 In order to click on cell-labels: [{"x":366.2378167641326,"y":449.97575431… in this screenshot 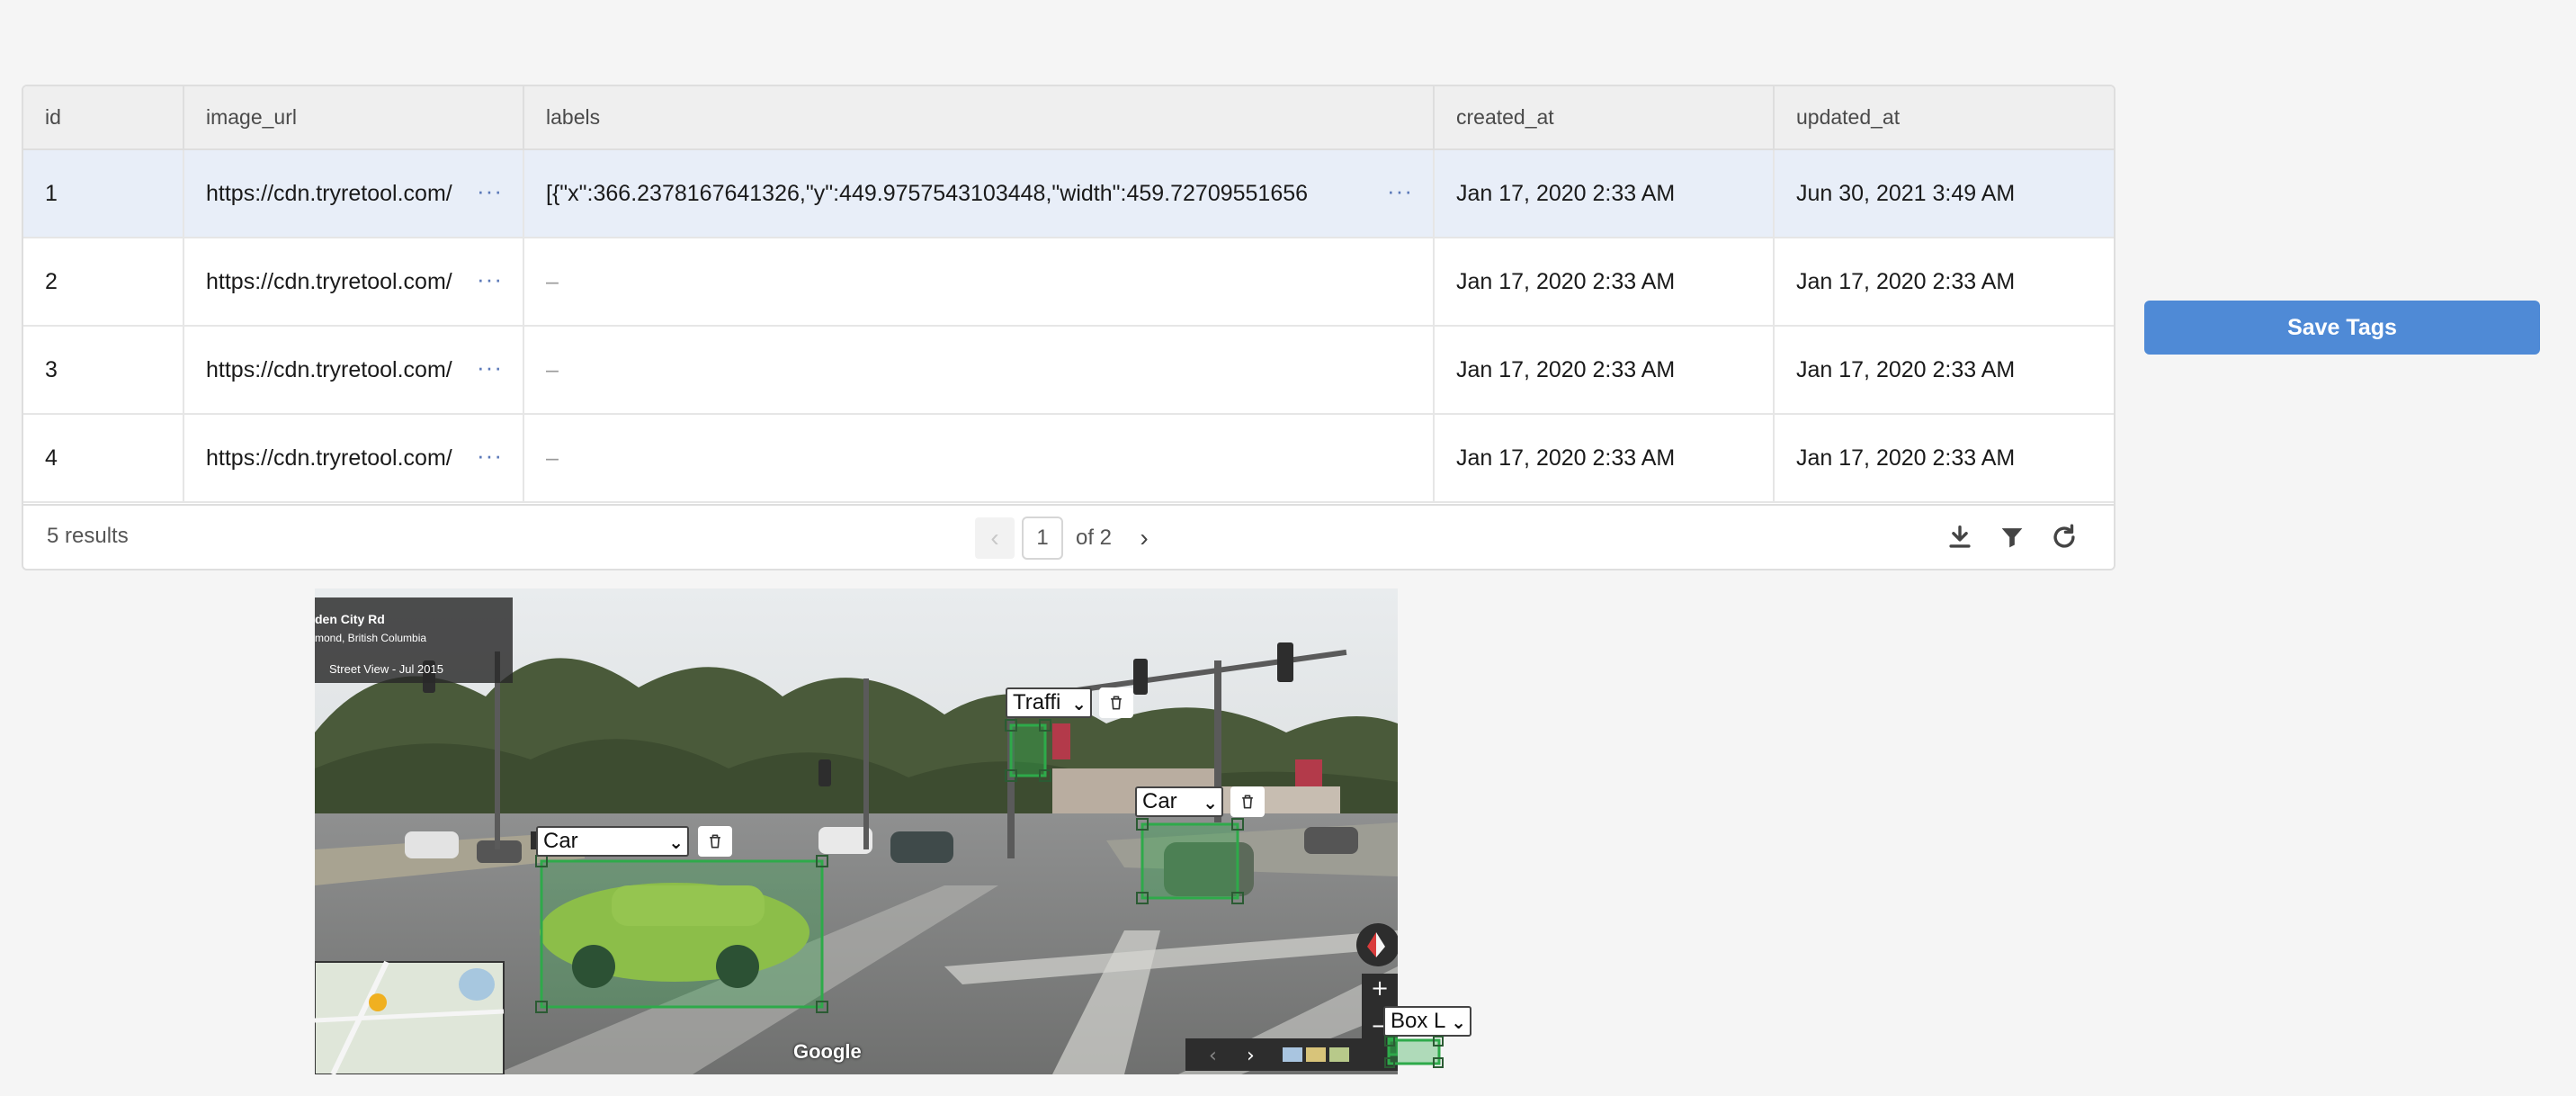, I will do `click(979, 193)`.